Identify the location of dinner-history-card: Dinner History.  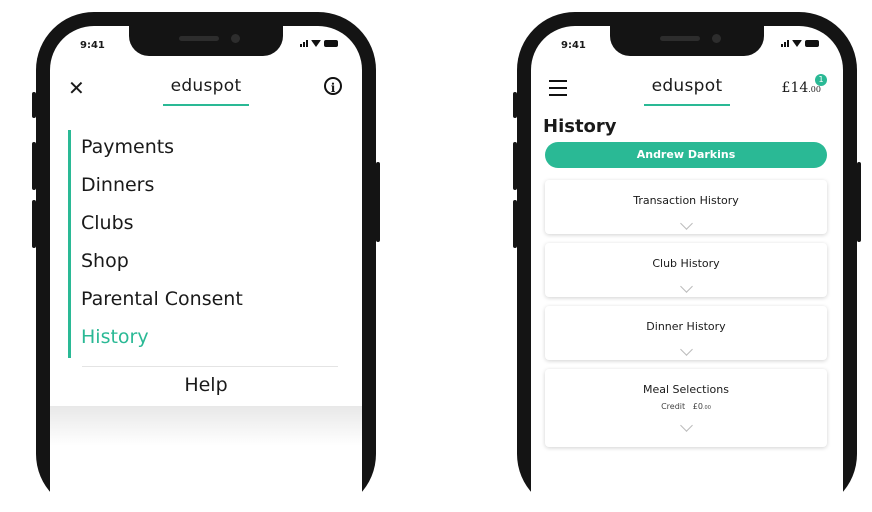
(686, 333).